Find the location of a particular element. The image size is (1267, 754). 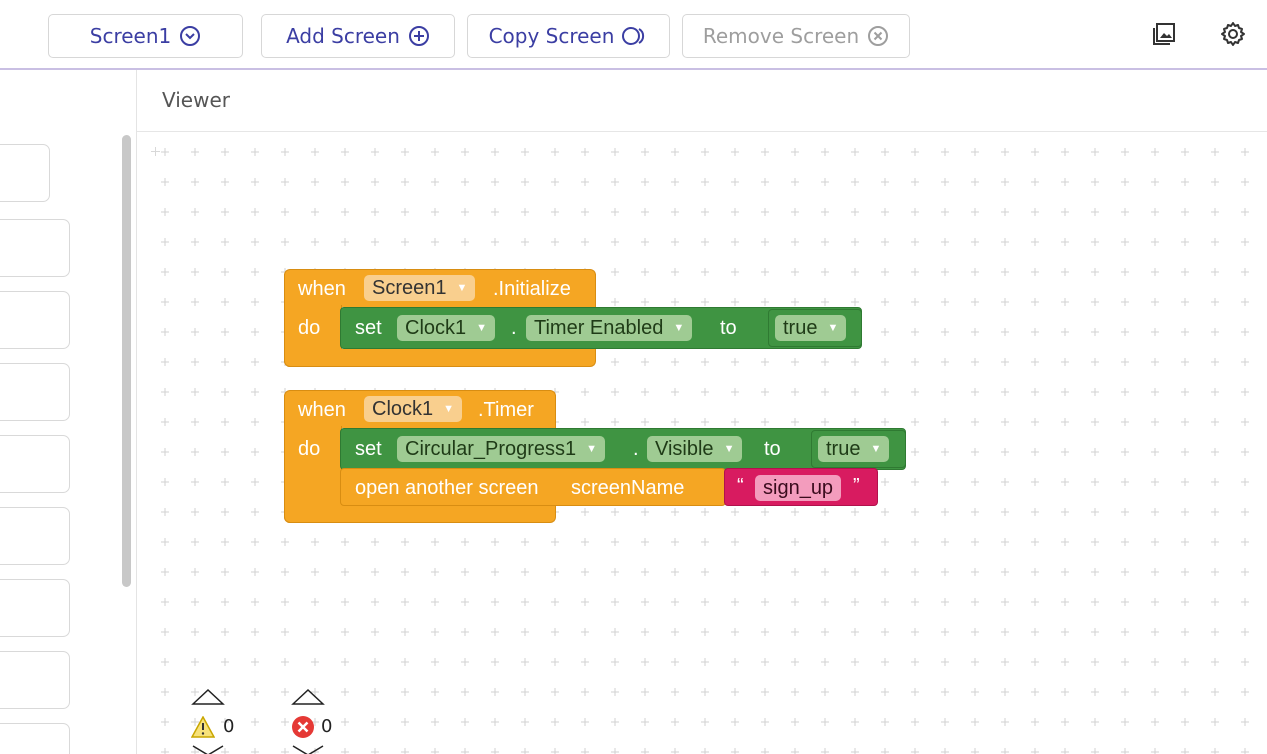

viewer-title: Viewer is located at coordinates (196, 100).